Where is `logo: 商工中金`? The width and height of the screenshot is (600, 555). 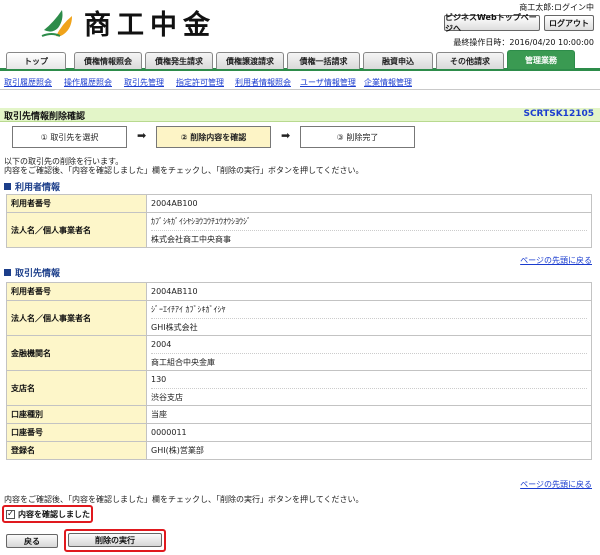 logo: 商工中金 is located at coordinates (128, 23).